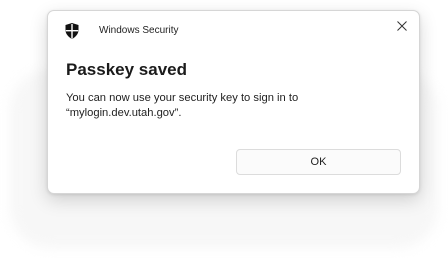 This screenshot has width=448, height=258. I want to click on close-button, so click(402, 26).